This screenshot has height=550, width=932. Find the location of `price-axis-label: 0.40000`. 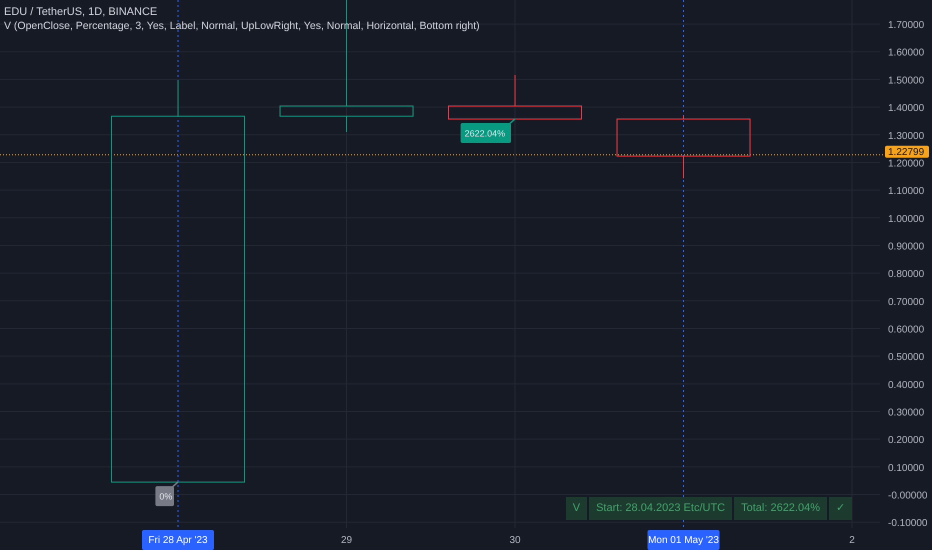

price-axis-label: 0.40000 is located at coordinates (906, 385).